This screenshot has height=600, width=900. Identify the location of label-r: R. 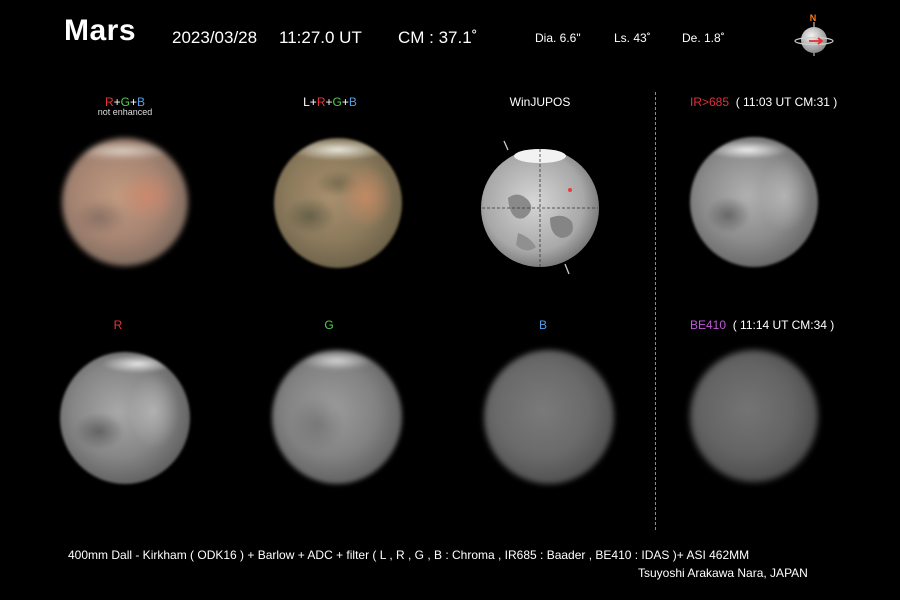
(118, 325).